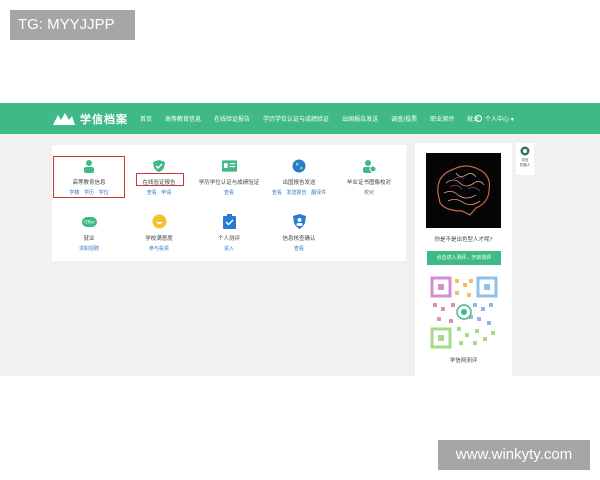 This screenshot has width=600, height=480. What do you see at coordinates (296, 118) in the screenshot?
I see `nav-item-certification: 学历学位认证与成绩验证` at bounding box center [296, 118].